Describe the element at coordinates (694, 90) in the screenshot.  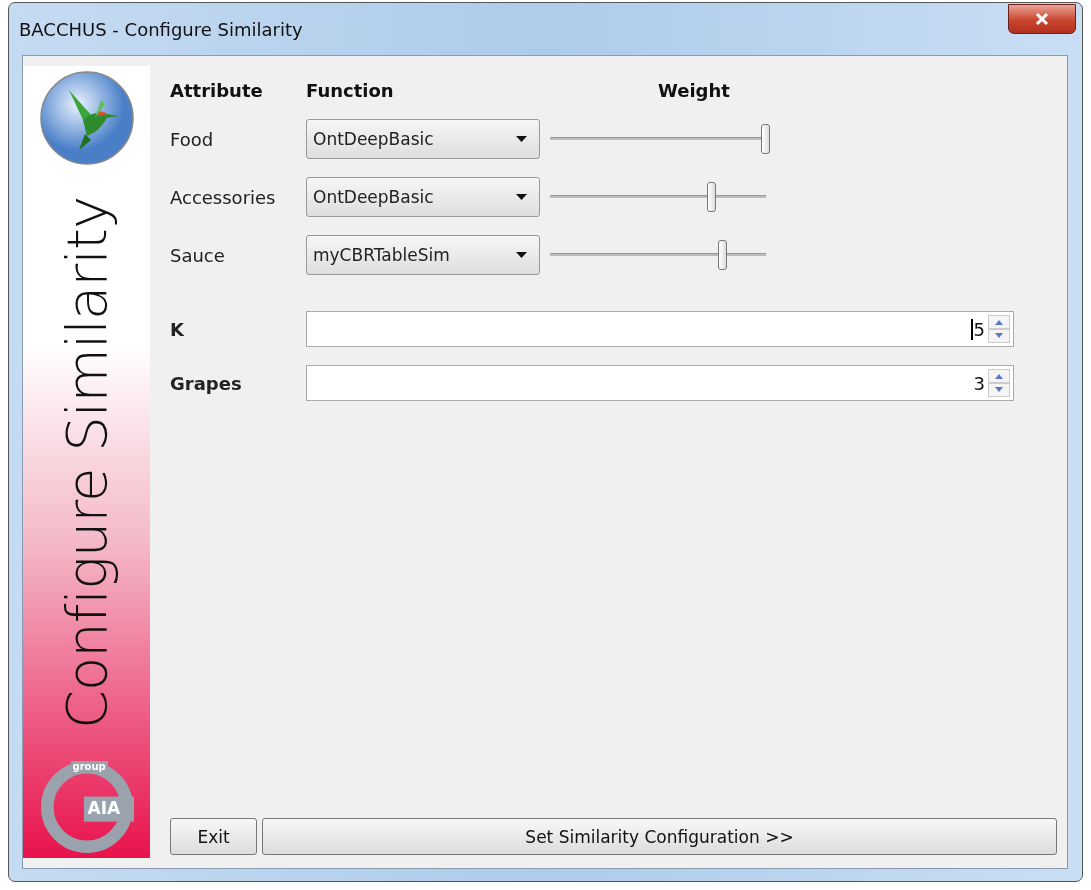
I see `column-header: Weight` at that location.